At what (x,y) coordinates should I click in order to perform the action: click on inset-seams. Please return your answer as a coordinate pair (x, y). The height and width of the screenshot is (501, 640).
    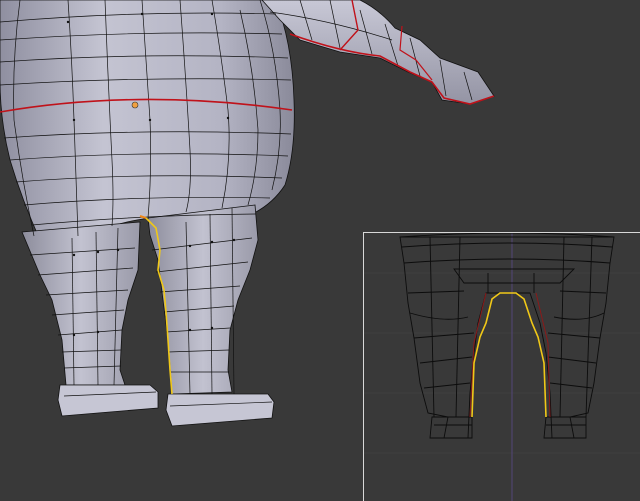
    Looking at the image, I should click on (510, 355).